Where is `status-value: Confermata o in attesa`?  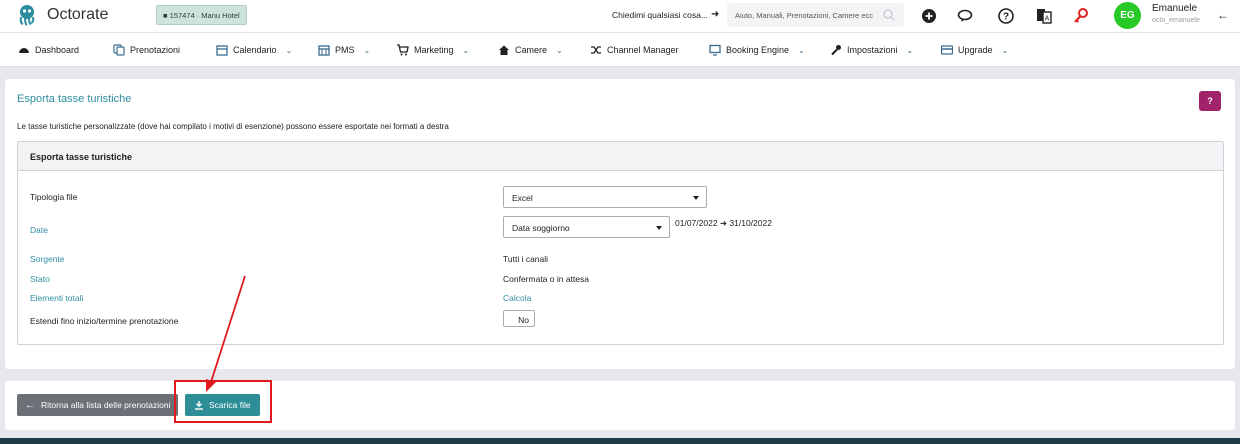 status-value: Confermata o in attesa is located at coordinates (546, 279).